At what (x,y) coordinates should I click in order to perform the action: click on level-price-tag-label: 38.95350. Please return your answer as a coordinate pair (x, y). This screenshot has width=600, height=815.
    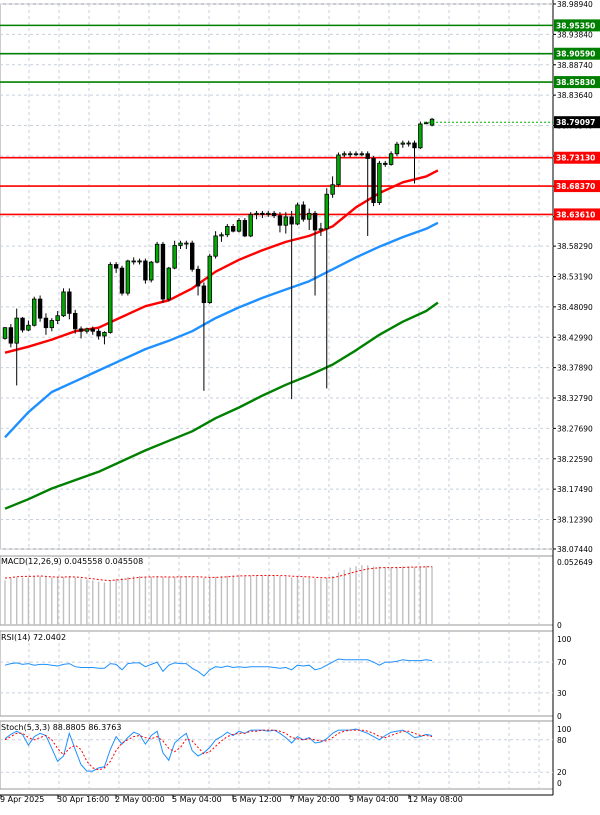
    Looking at the image, I should click on (575, 25).